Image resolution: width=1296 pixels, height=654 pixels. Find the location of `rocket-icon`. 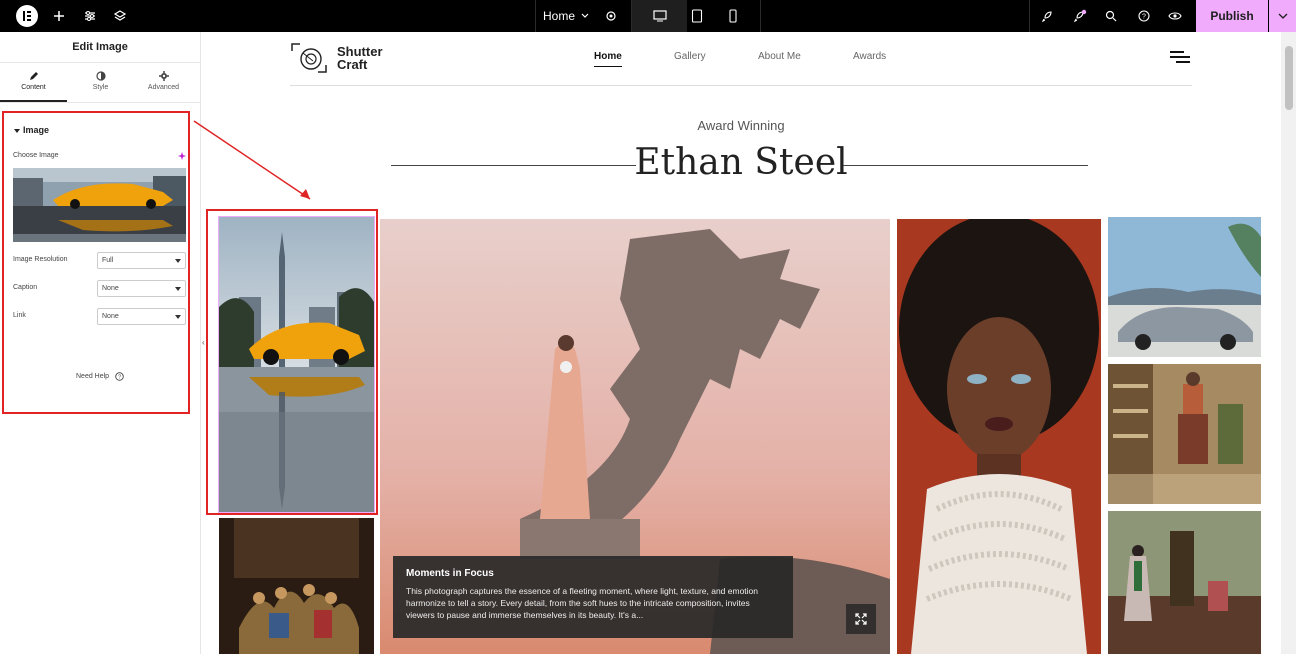

rocket-icon is located at coordinates (1047, 16).